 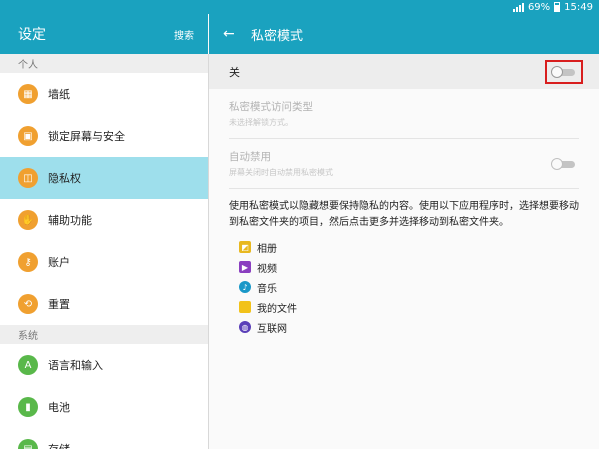 What do you see at coordinates (299, 7) in the screenshot?
I see `status-bar: 69% 15:49` at bounding box center [299, 7].